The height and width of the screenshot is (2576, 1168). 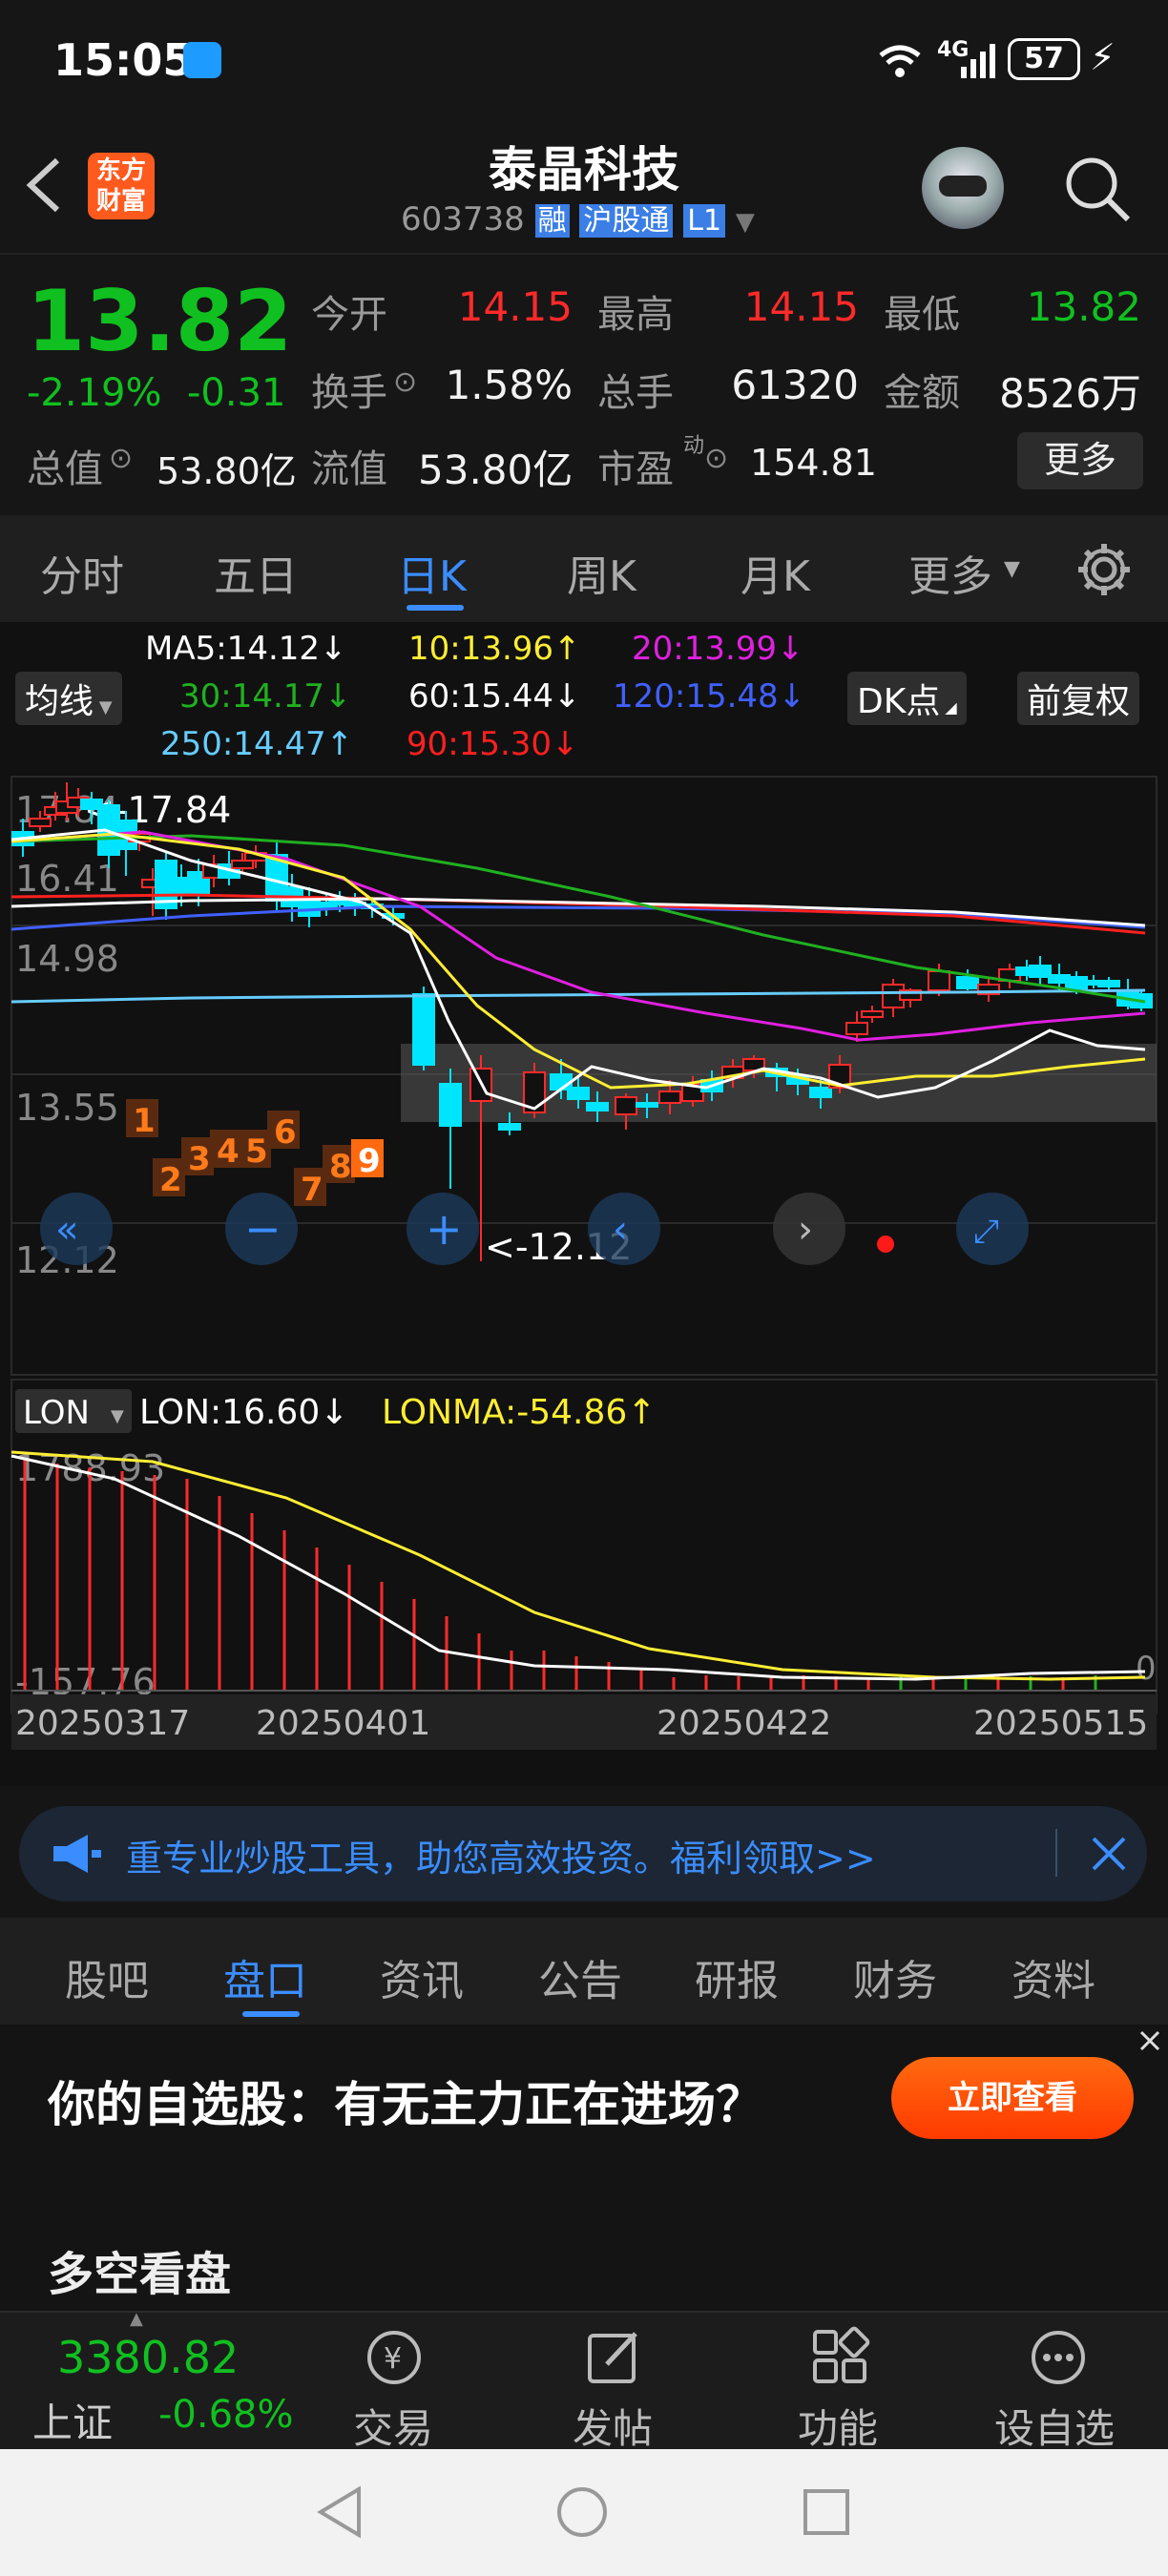 What do you see at coordinates (349, 315) in the screenshot?
I see `open-label: 今开` at bounding box center [349, 315].